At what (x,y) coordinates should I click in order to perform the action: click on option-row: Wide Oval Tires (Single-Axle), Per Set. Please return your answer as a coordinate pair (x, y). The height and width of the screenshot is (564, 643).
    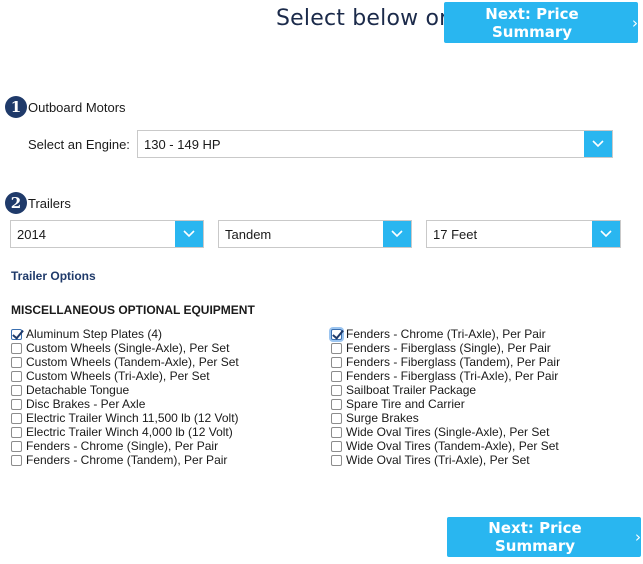
    Looking at the image, I should click on (445, 432).